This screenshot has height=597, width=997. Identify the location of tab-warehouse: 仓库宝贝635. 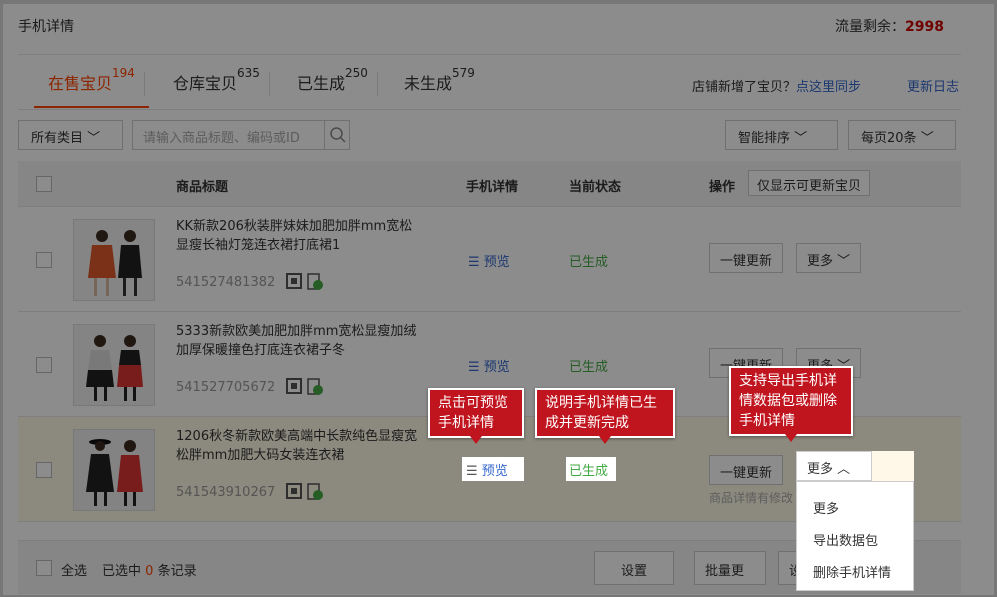
(216, 80).